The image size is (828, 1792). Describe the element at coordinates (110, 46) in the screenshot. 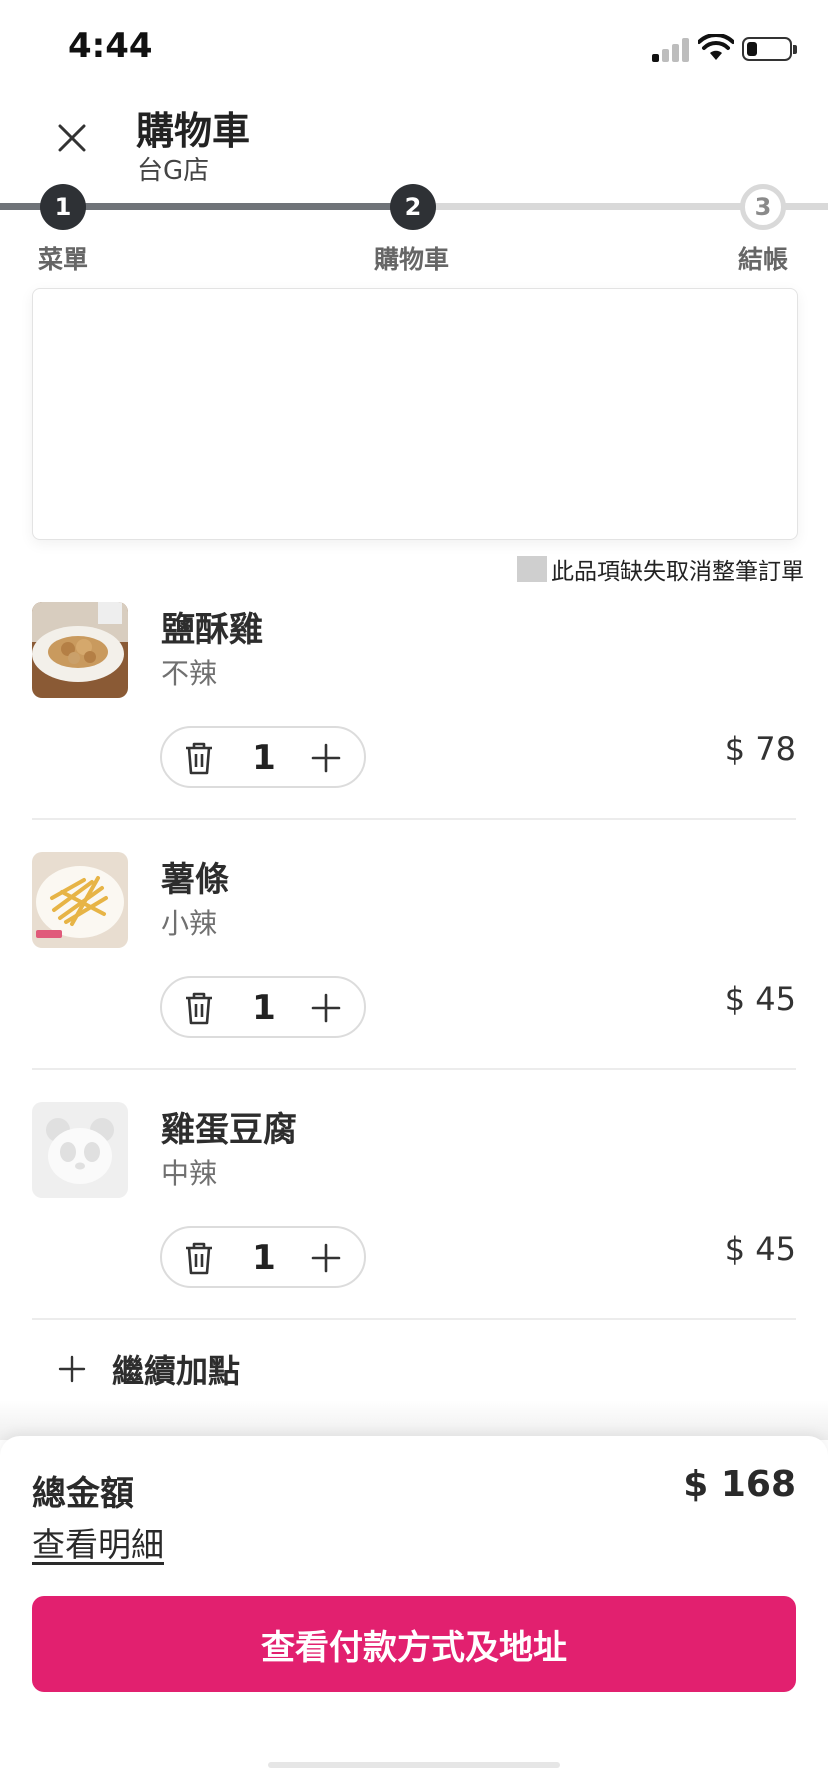

I see `status-time: 4:44` at that location.